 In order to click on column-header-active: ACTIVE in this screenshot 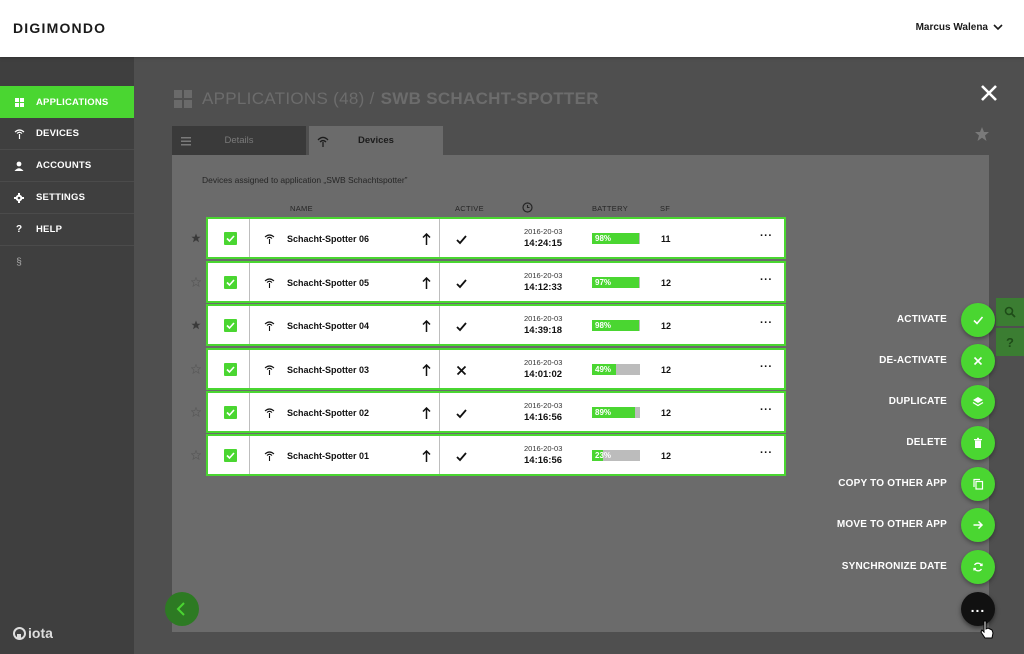, I will do `click(469, 208)`.